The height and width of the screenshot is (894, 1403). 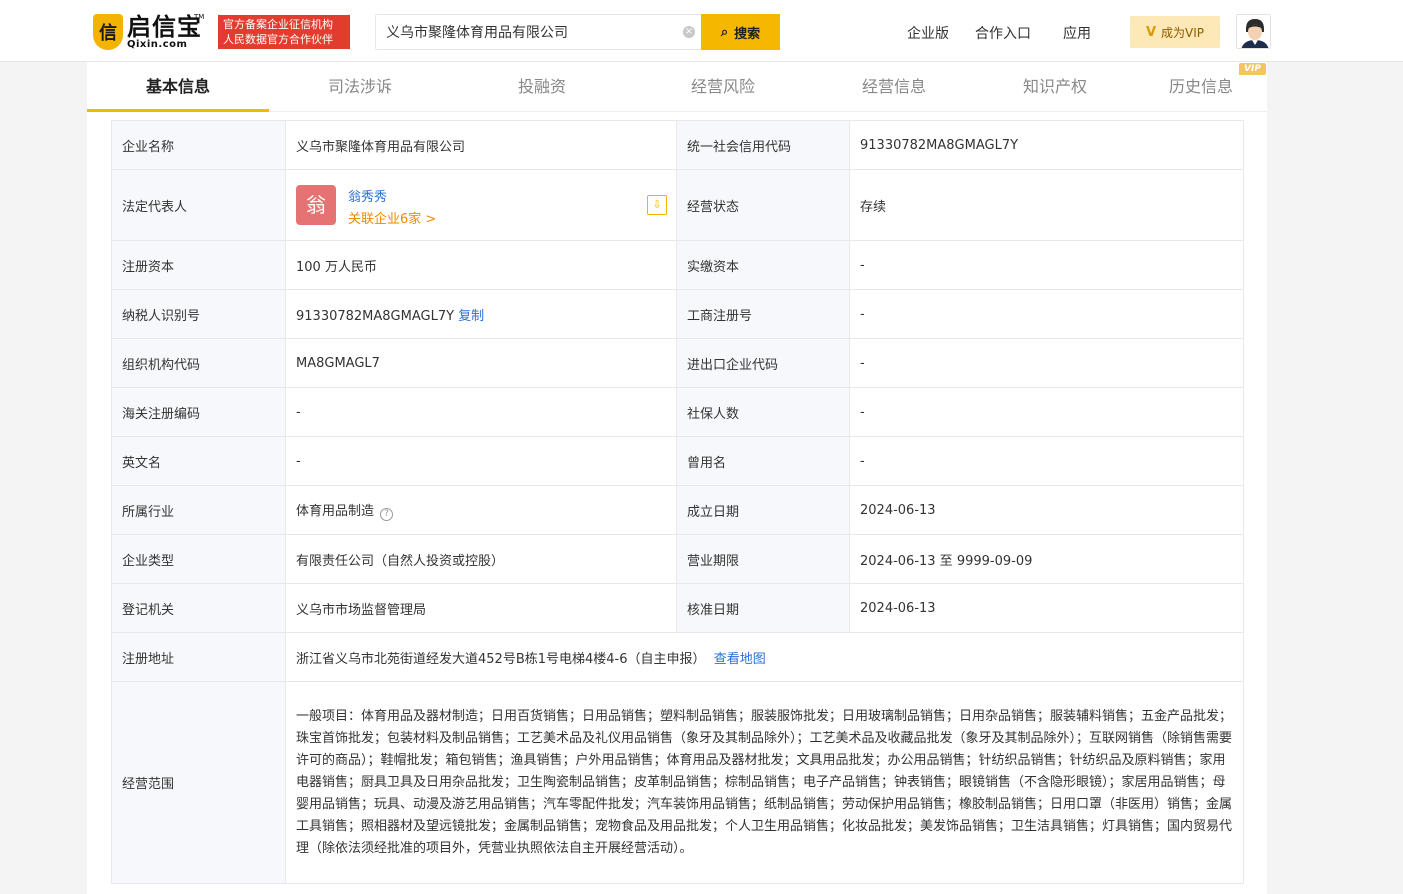 What do you see at coordinates (198, 314) in the screenshot?
I see `tax-id-label: 纳税人识别号` at bounding box center [198, 314].